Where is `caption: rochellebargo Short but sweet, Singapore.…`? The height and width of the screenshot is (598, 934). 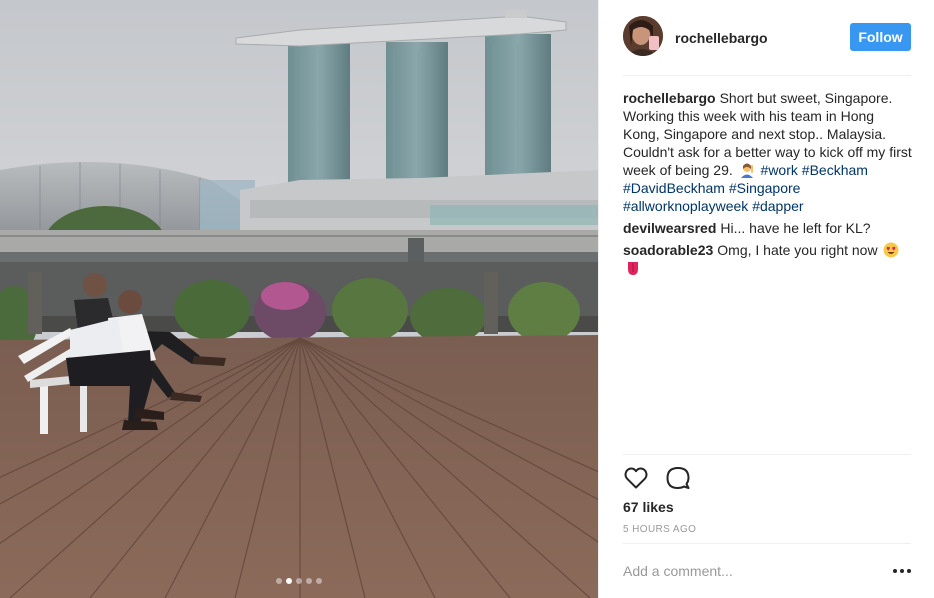 caption: rochellebargo Short but sweet, Singapore.… is located at coordinates (768, 152).